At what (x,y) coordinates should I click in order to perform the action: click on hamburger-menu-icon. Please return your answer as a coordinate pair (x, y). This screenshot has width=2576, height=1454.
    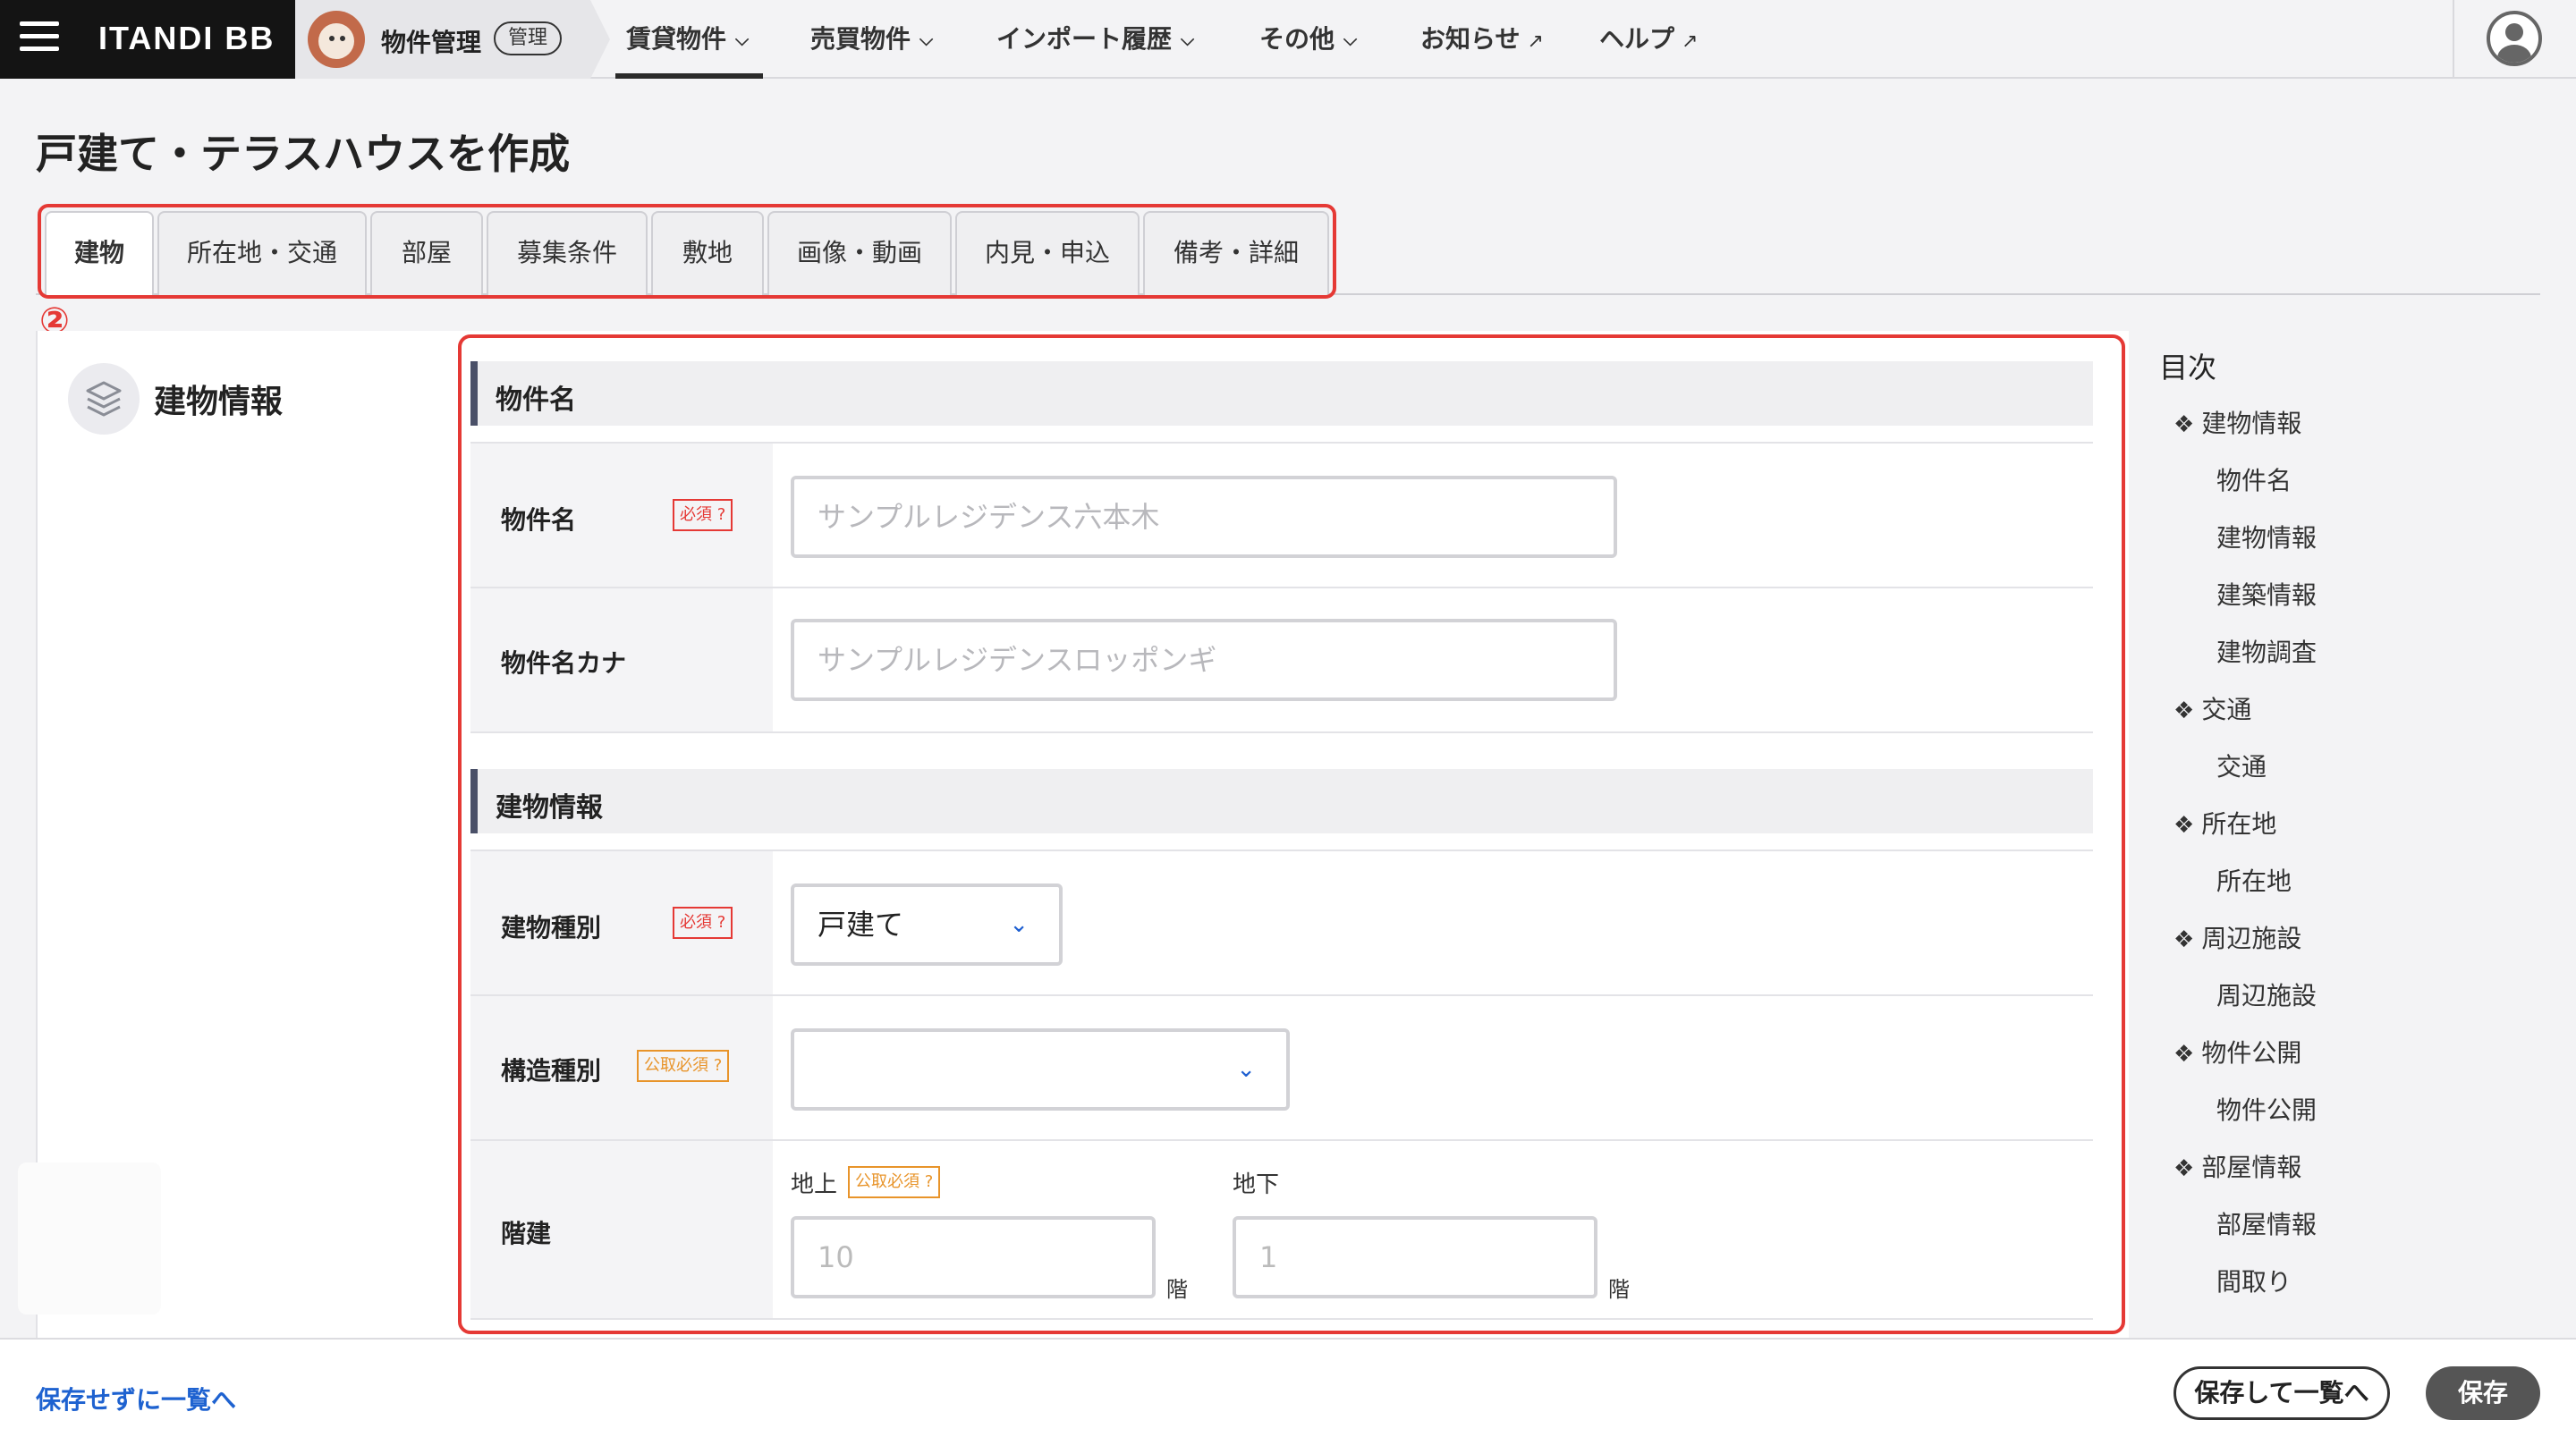
    Looking at the image, I should click on (39, 39).